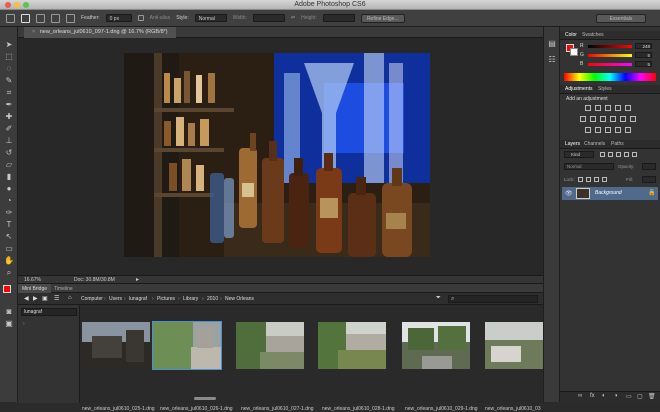 This screenshot has height=412, width=660. I want to click on fill-input, so click(649, 179).